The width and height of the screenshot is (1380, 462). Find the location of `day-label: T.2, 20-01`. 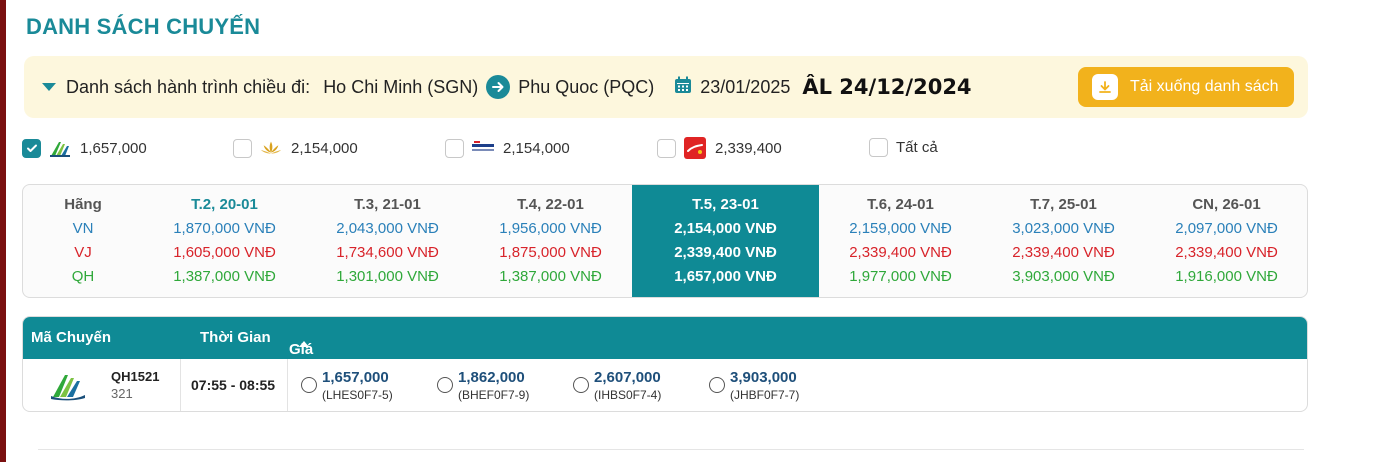

day-label: T.2, 20-01 is located at coordinates (224, 204).